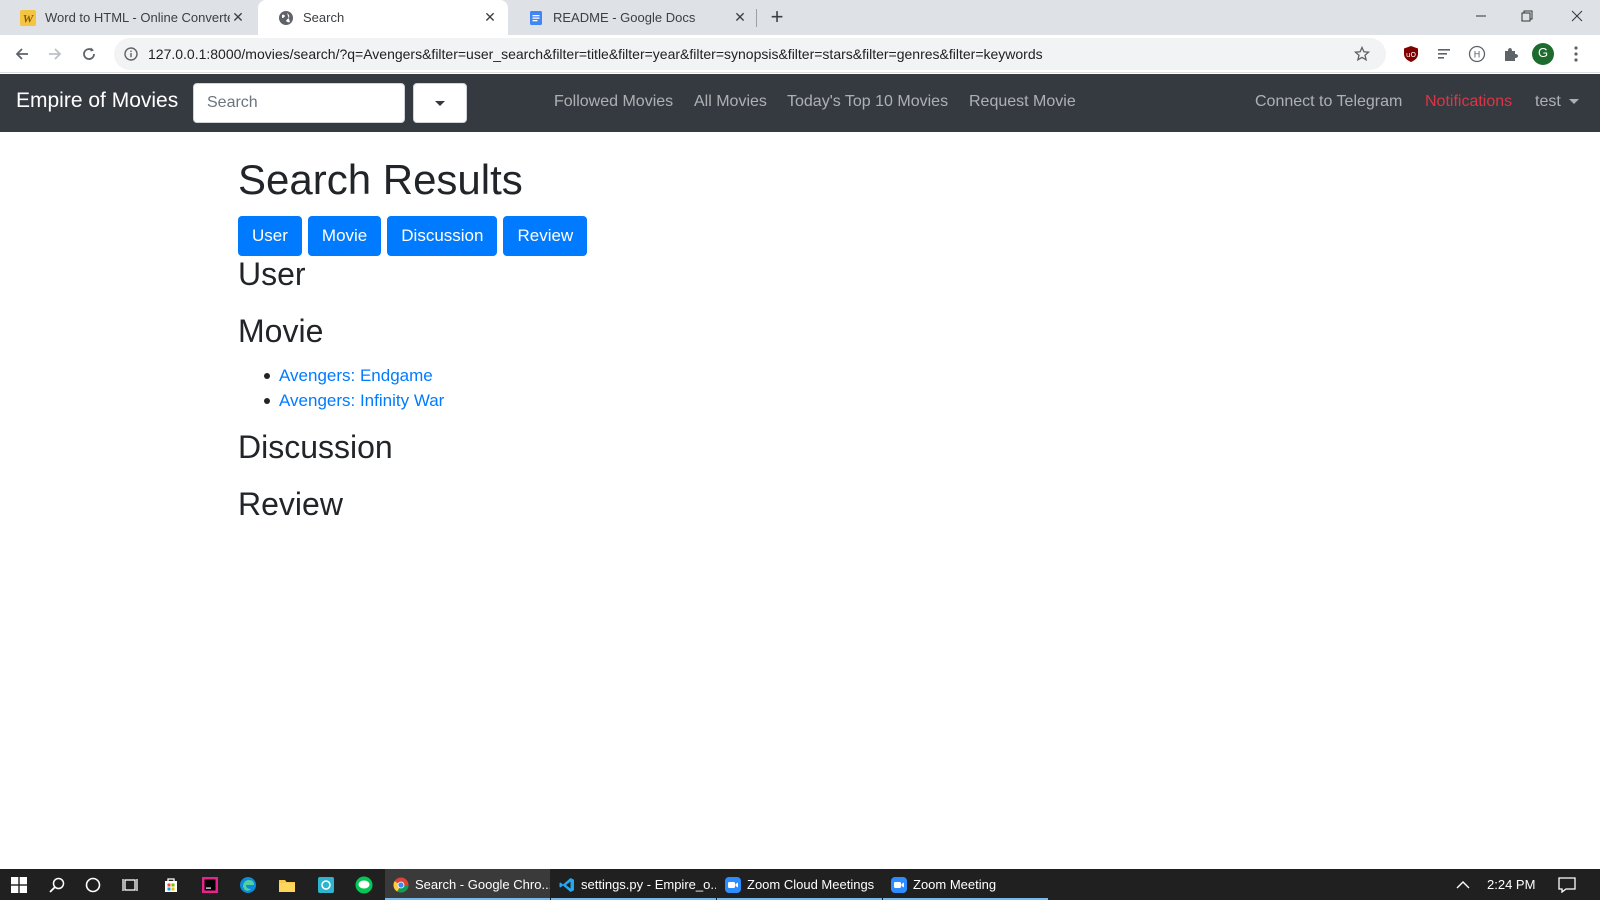 This screenshot has width=1600, height=900. I want to click on browser-menu-icon, so click(1576, 54).